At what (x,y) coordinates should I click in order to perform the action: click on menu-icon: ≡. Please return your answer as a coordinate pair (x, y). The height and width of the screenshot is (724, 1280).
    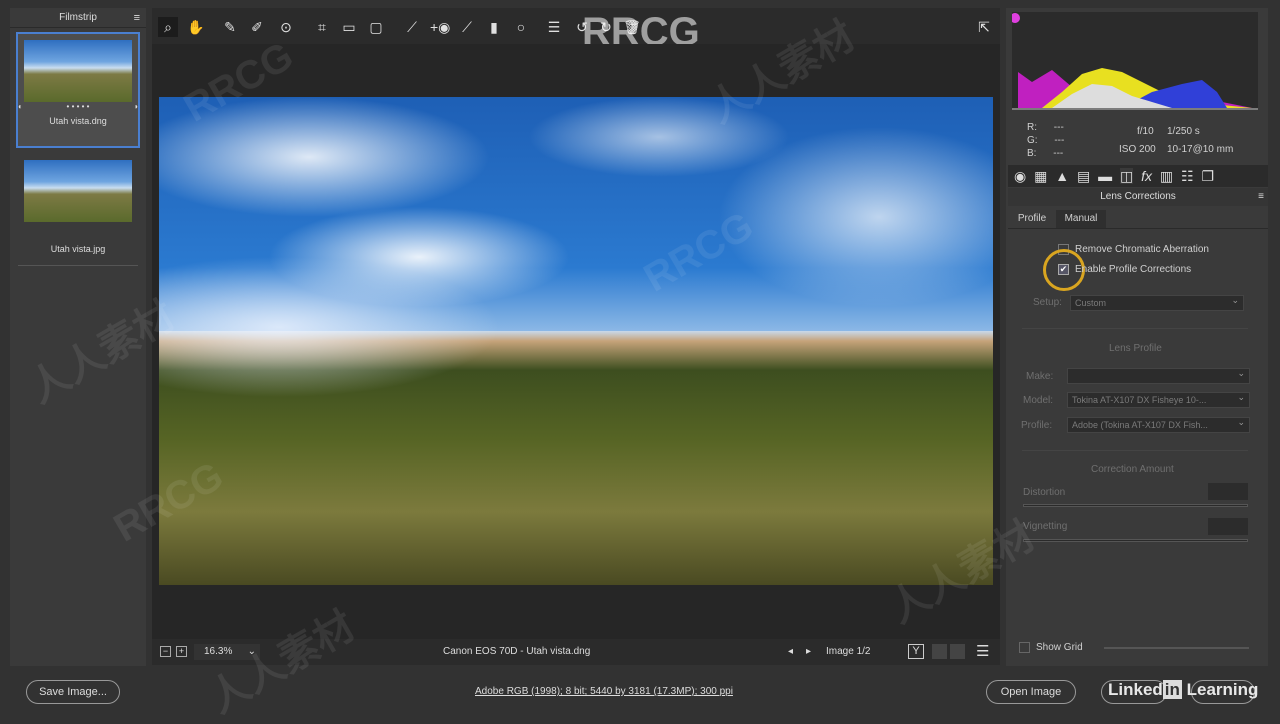
    Looking at the image, I should click on (137, 18).